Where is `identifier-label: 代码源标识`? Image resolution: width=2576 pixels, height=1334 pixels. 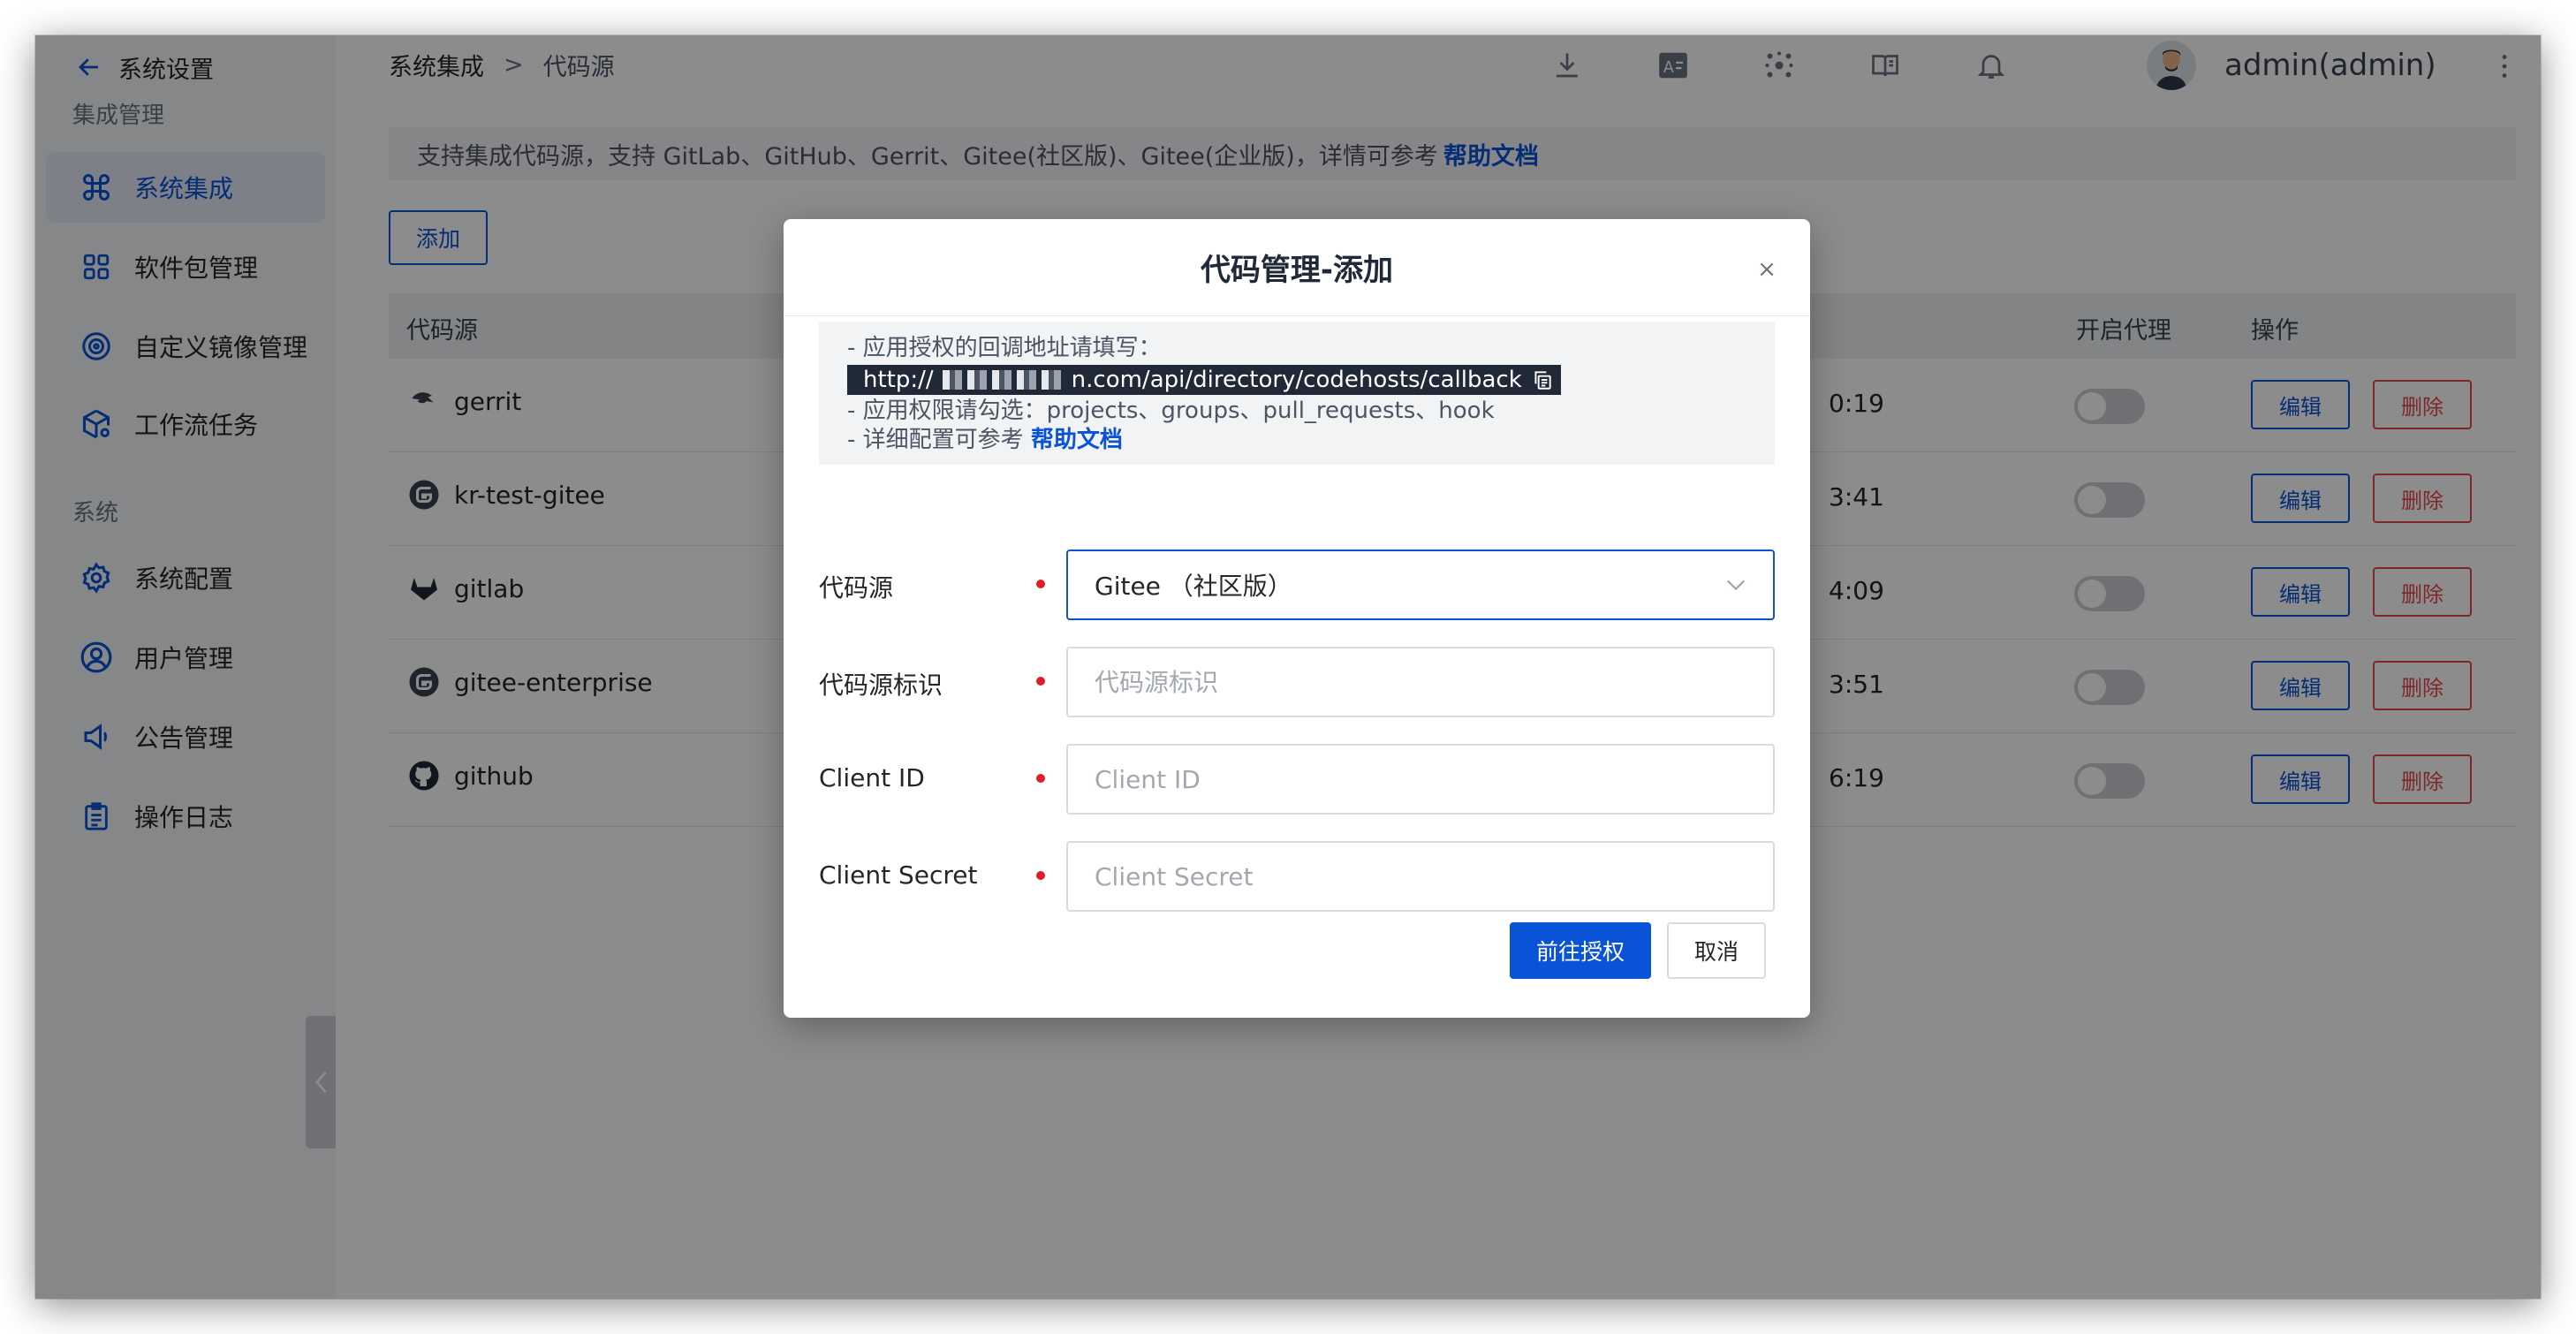
identifier-label: 代码源标识 is located at coordinates (881, 685).